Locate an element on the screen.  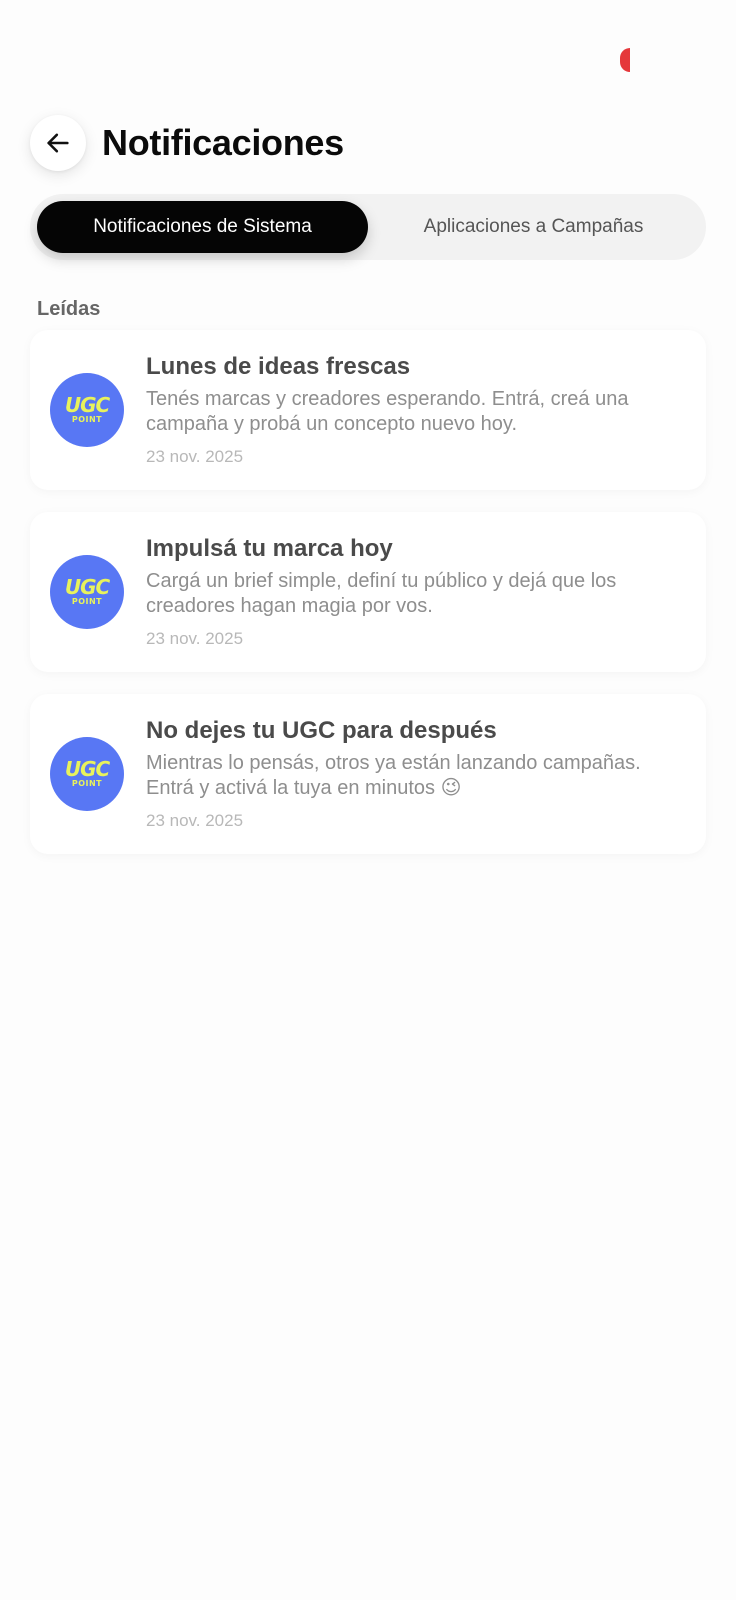
section-label-read: Leídas is located at coordinates (69, 309).